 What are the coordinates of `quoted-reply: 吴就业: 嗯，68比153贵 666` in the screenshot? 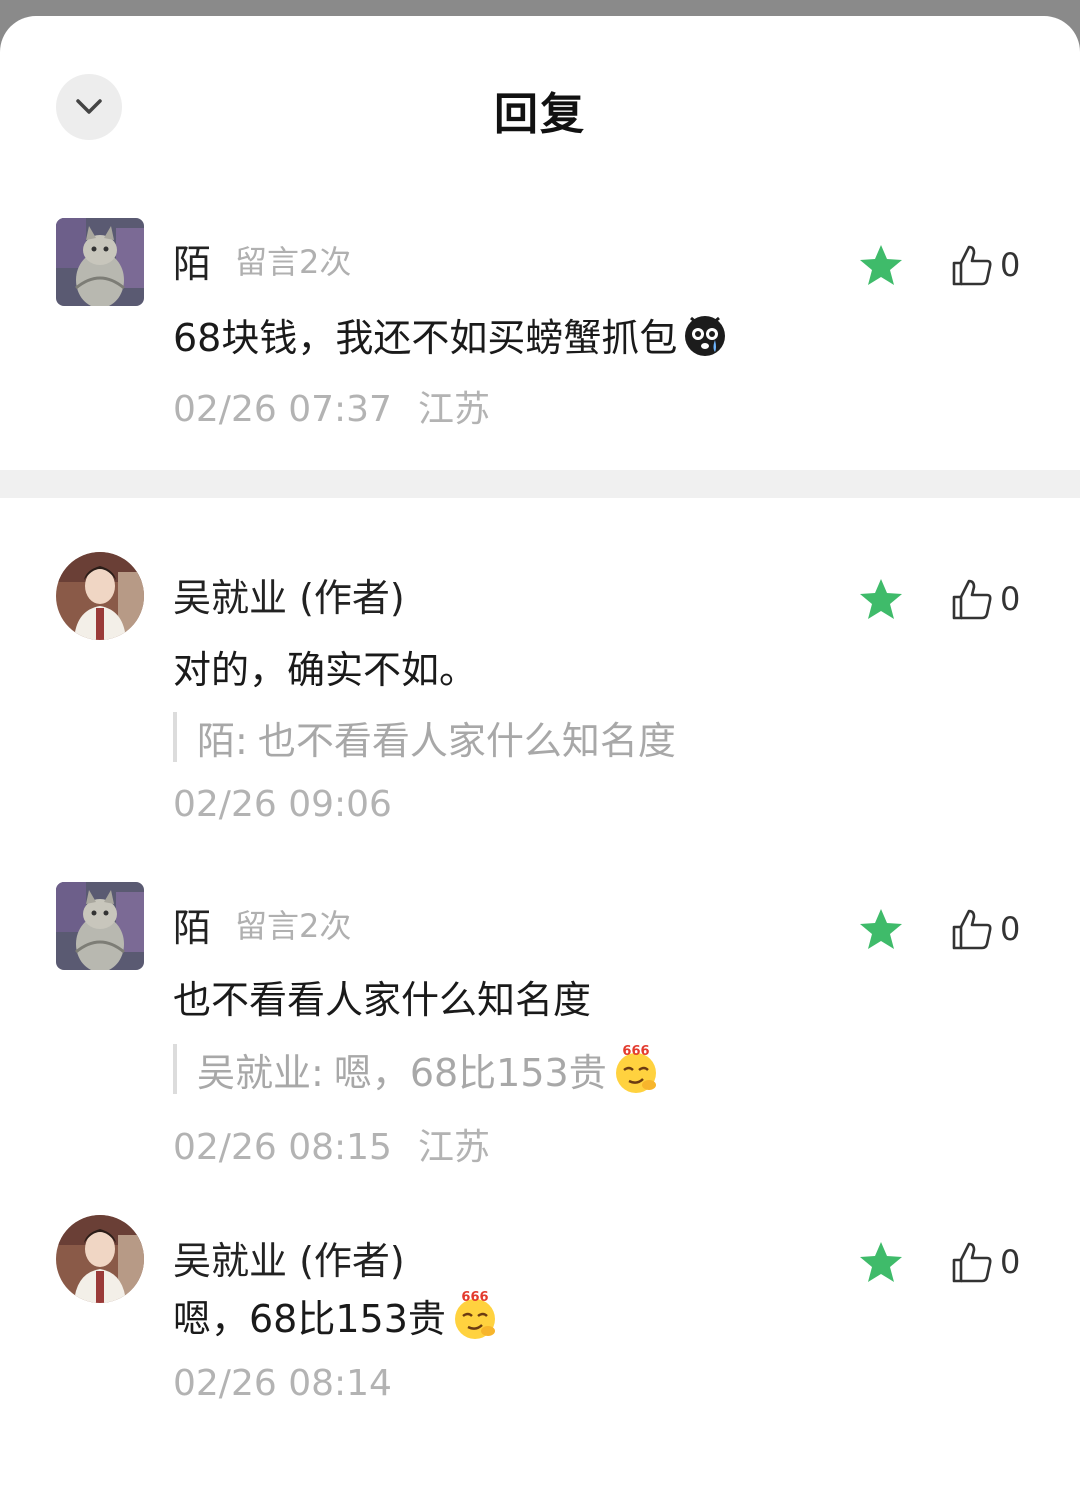 It's located at (417, 1069).